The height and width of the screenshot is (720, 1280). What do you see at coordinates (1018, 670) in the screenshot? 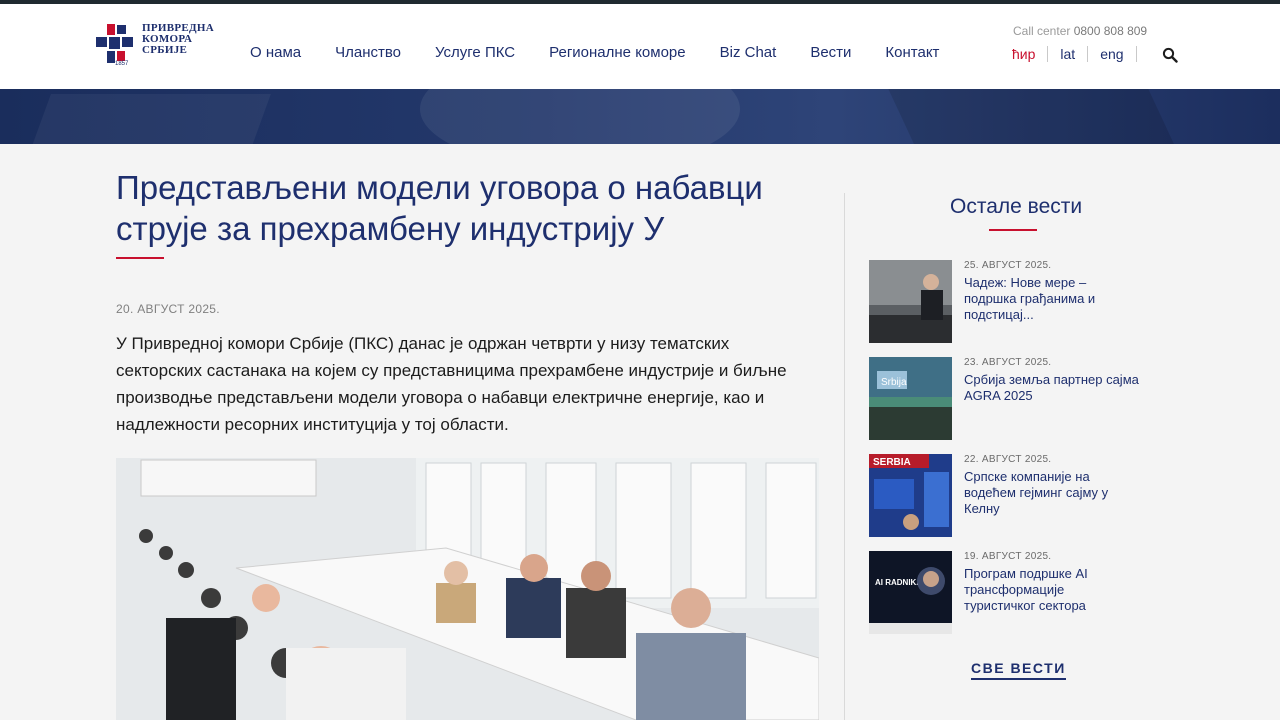
I see `all-news-link: СВЕ ВЕСТИ` at bounding box center [1018, 670].